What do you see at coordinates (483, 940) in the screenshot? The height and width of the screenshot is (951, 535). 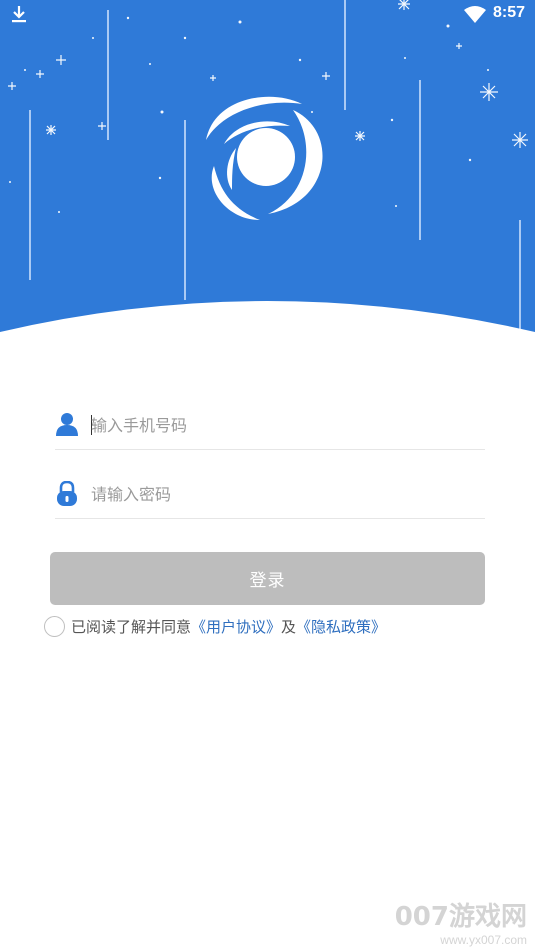 I see `watermark-url: www.yx007.com` at bounding box center [483, 940].